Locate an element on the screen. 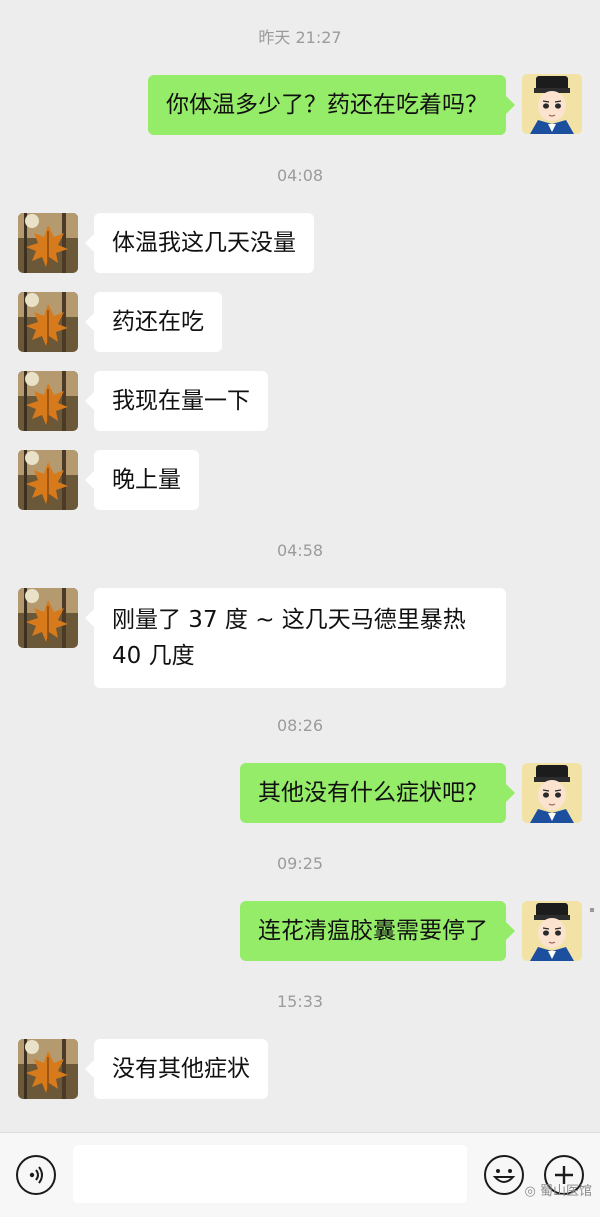 The width and height of the screenshot is (600, 1217). scroll-marker is located at coordinates (592, 910).